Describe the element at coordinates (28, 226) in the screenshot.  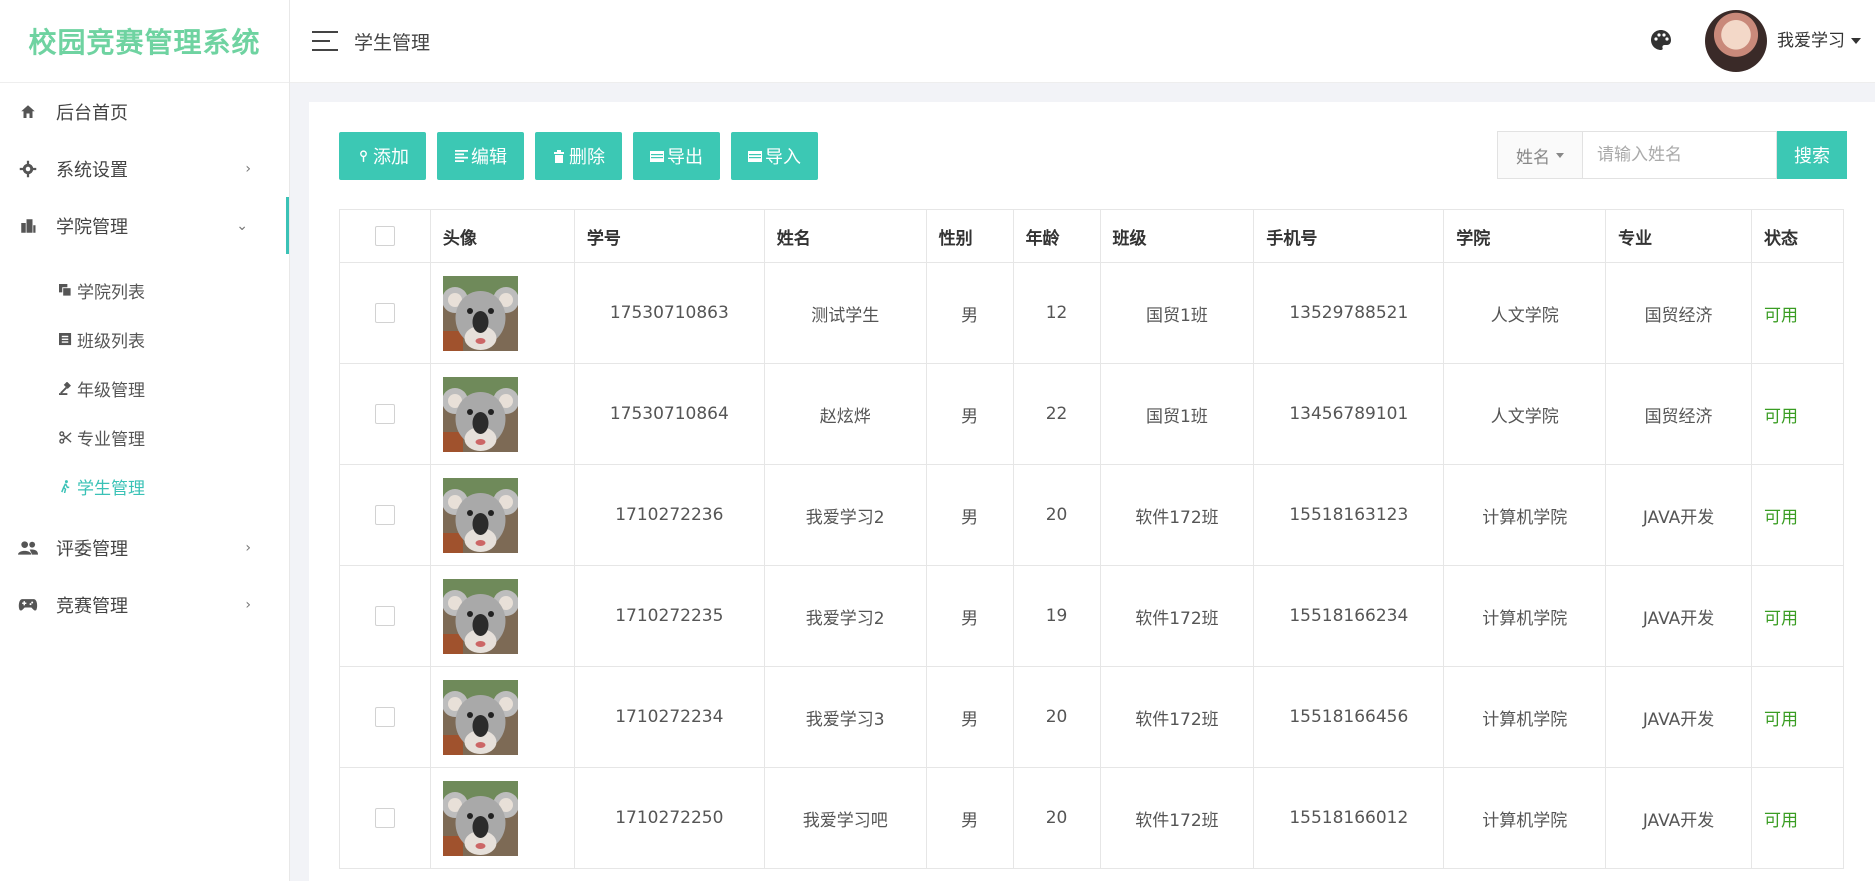
I see `building-icon` at that location.